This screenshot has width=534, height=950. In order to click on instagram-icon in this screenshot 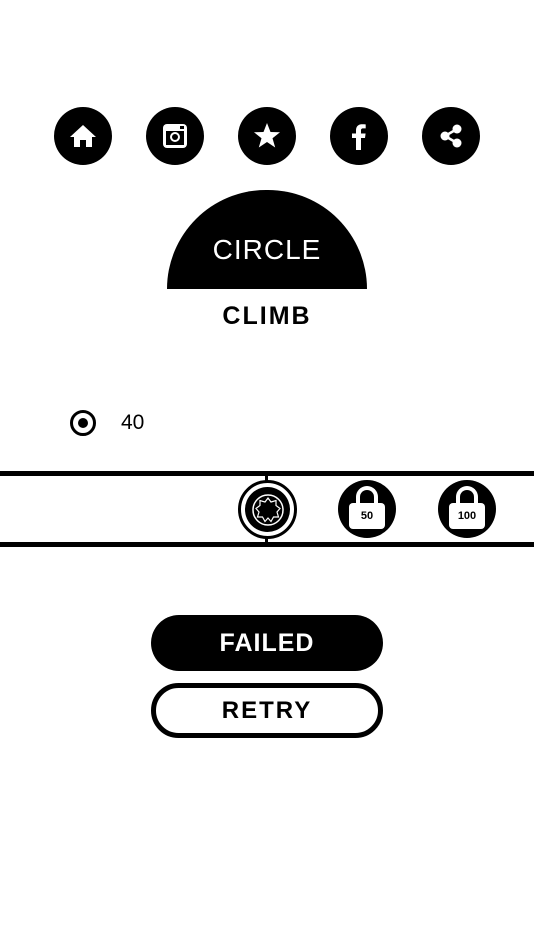, I will do `click(175, 136)`.